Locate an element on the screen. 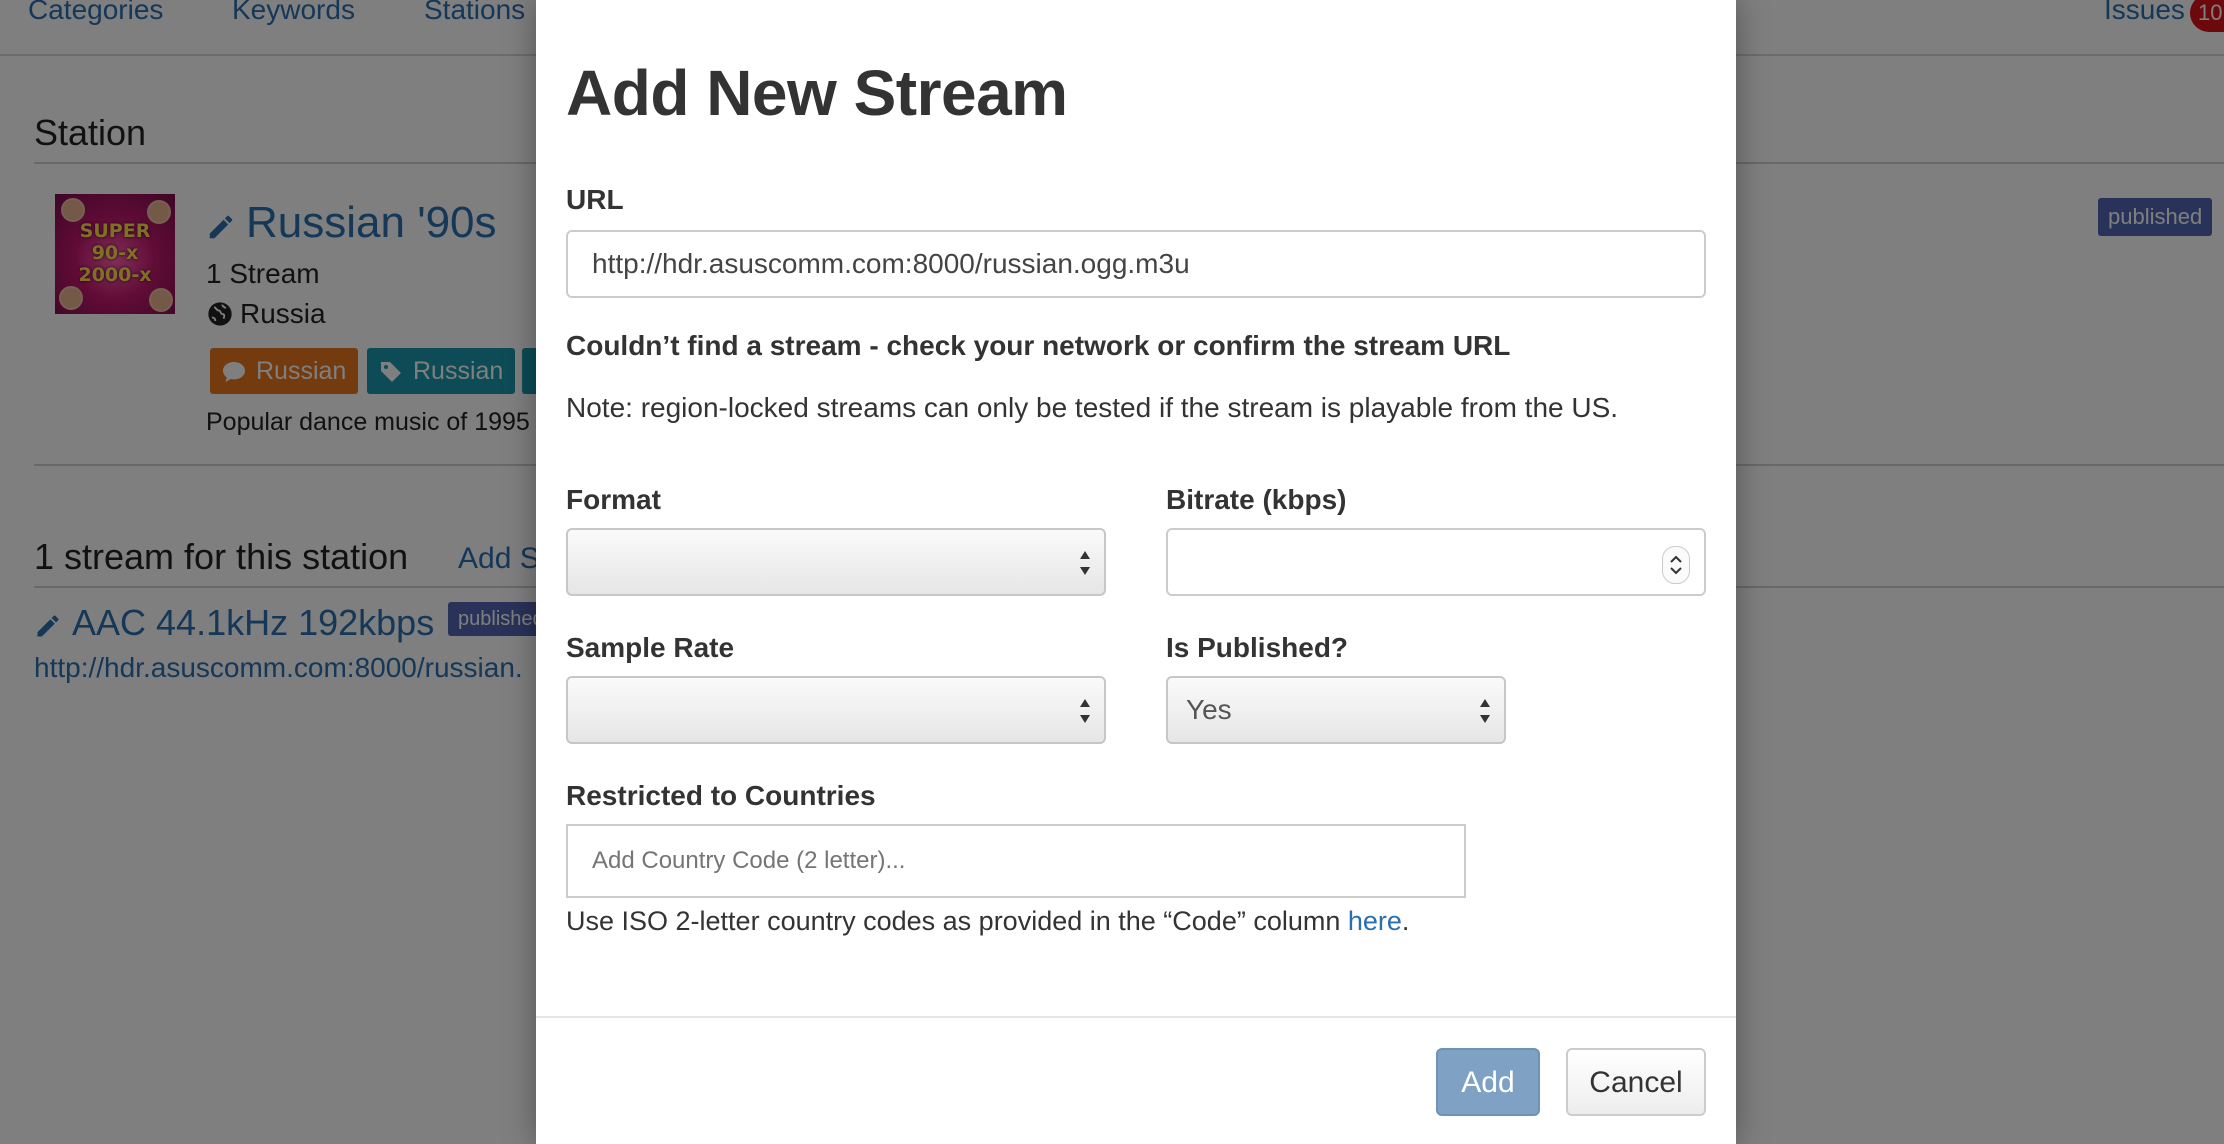  url-input is located at coordinates (1136, 264).